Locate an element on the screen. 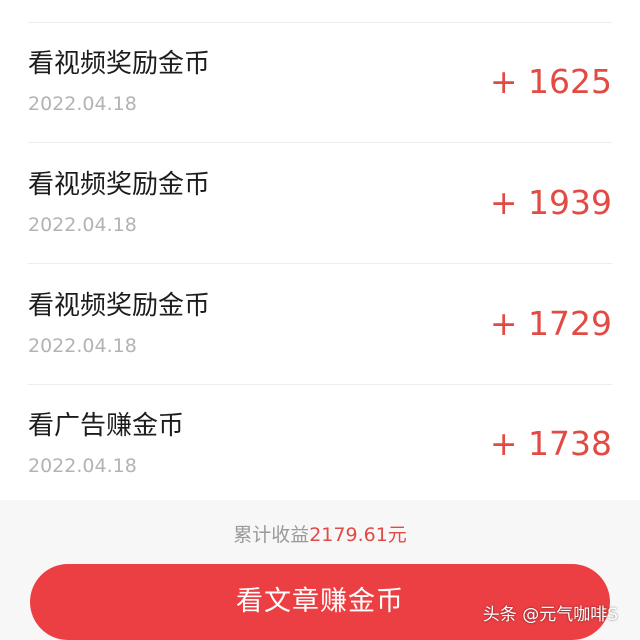 The height and width of the screenshot is (640, 640). record-amount: + 1738 is located at coordinates (550, 443).